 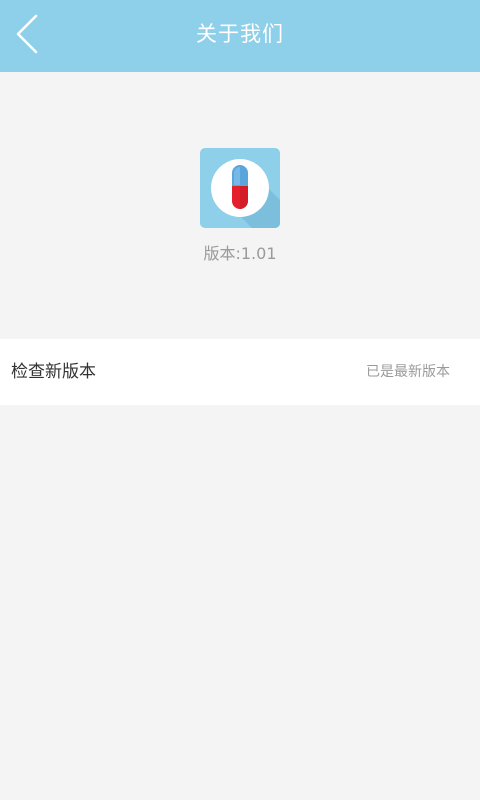 I want to click on update-status-text: 已是最新版本, so click(x=408, y=372).